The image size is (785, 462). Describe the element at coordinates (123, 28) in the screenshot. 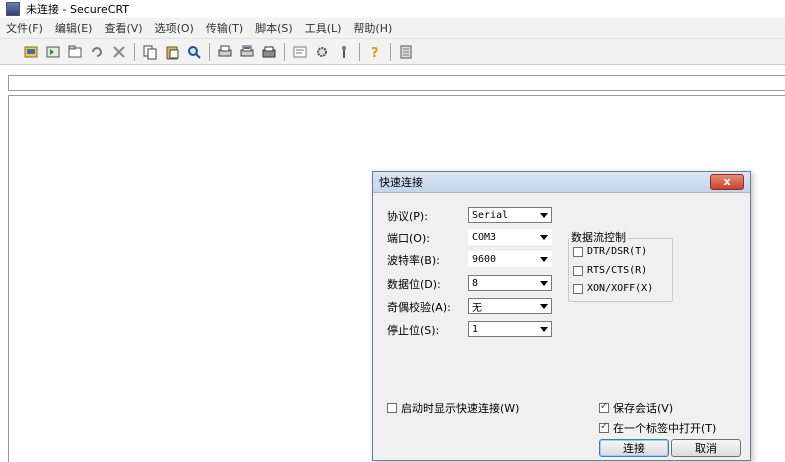

I see `menu-view: 查看(V)` at that location.